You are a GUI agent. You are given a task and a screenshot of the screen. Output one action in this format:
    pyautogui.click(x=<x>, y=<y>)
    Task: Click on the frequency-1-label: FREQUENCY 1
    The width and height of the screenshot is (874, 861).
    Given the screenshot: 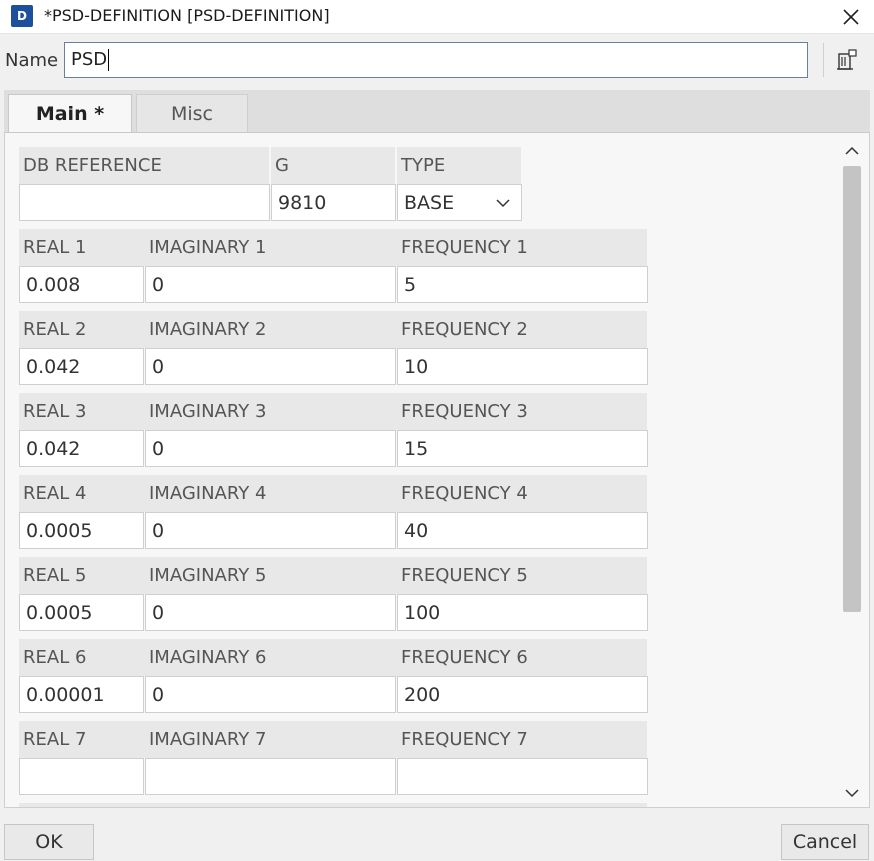 What is the action you would take?
    pyautogui.click(x=464, y=247)
    